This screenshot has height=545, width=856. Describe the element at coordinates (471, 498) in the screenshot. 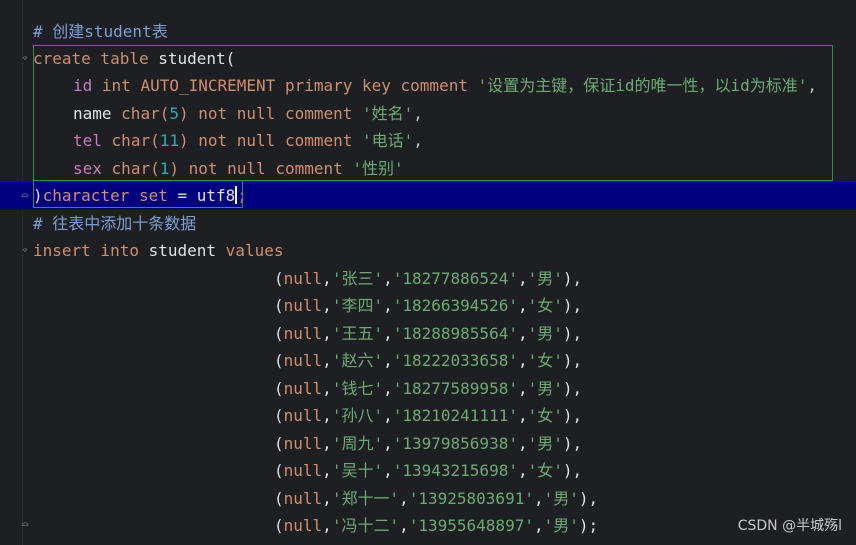

I see `value-tel: '13925803691'` at that location.